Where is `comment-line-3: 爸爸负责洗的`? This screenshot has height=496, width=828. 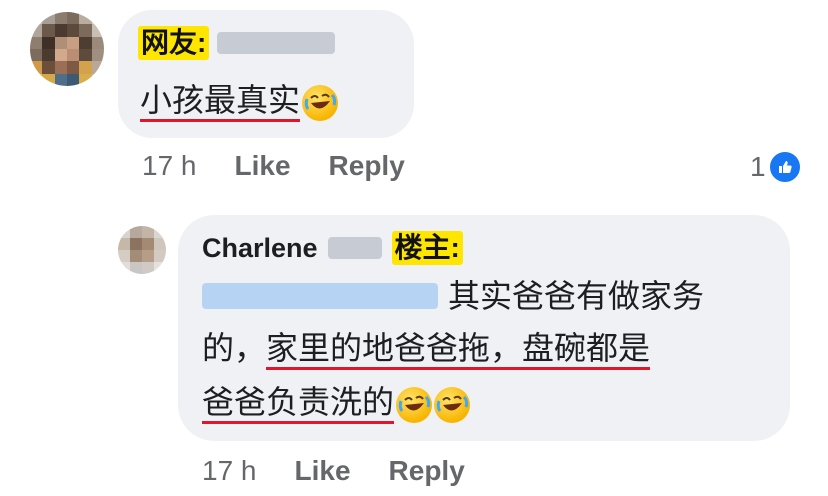 comment-line-3: 爸爸负责洗的 is located at coordinates (336, 402).